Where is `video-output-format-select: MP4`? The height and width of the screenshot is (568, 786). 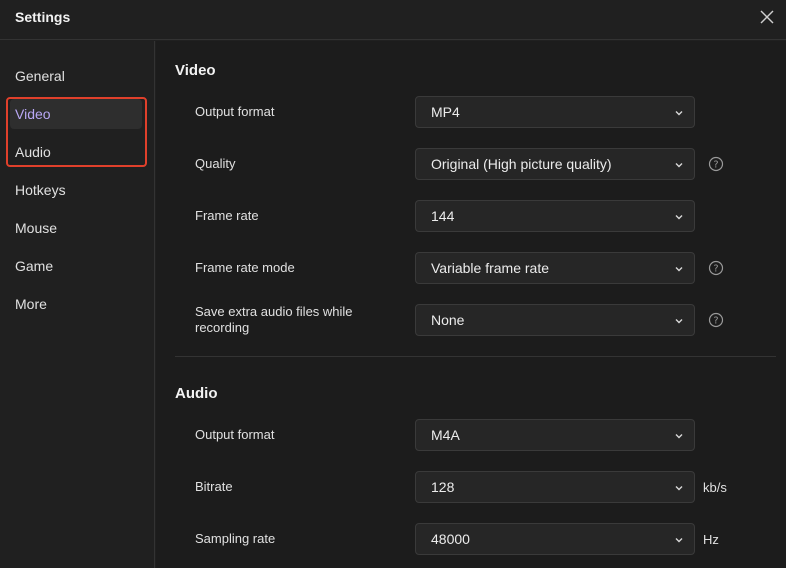
video-output-format-select: MP4 is located at coordinates (555, 112).